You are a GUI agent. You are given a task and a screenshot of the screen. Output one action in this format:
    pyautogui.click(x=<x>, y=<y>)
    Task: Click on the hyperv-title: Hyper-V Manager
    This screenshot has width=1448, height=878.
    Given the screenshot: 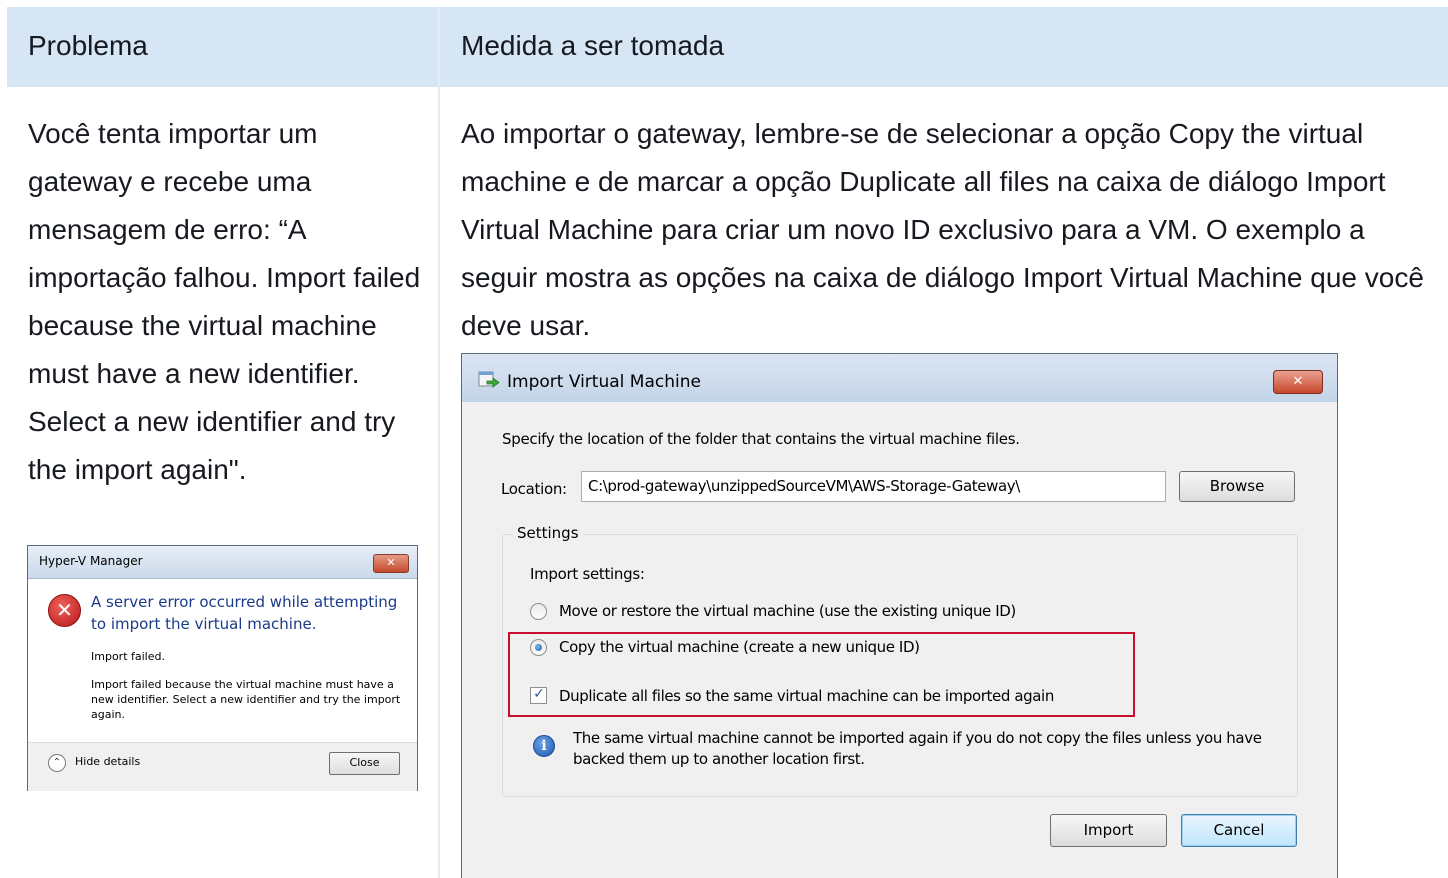 What is the action you would take?
    pyautogui.click(x=91, y=561)
    